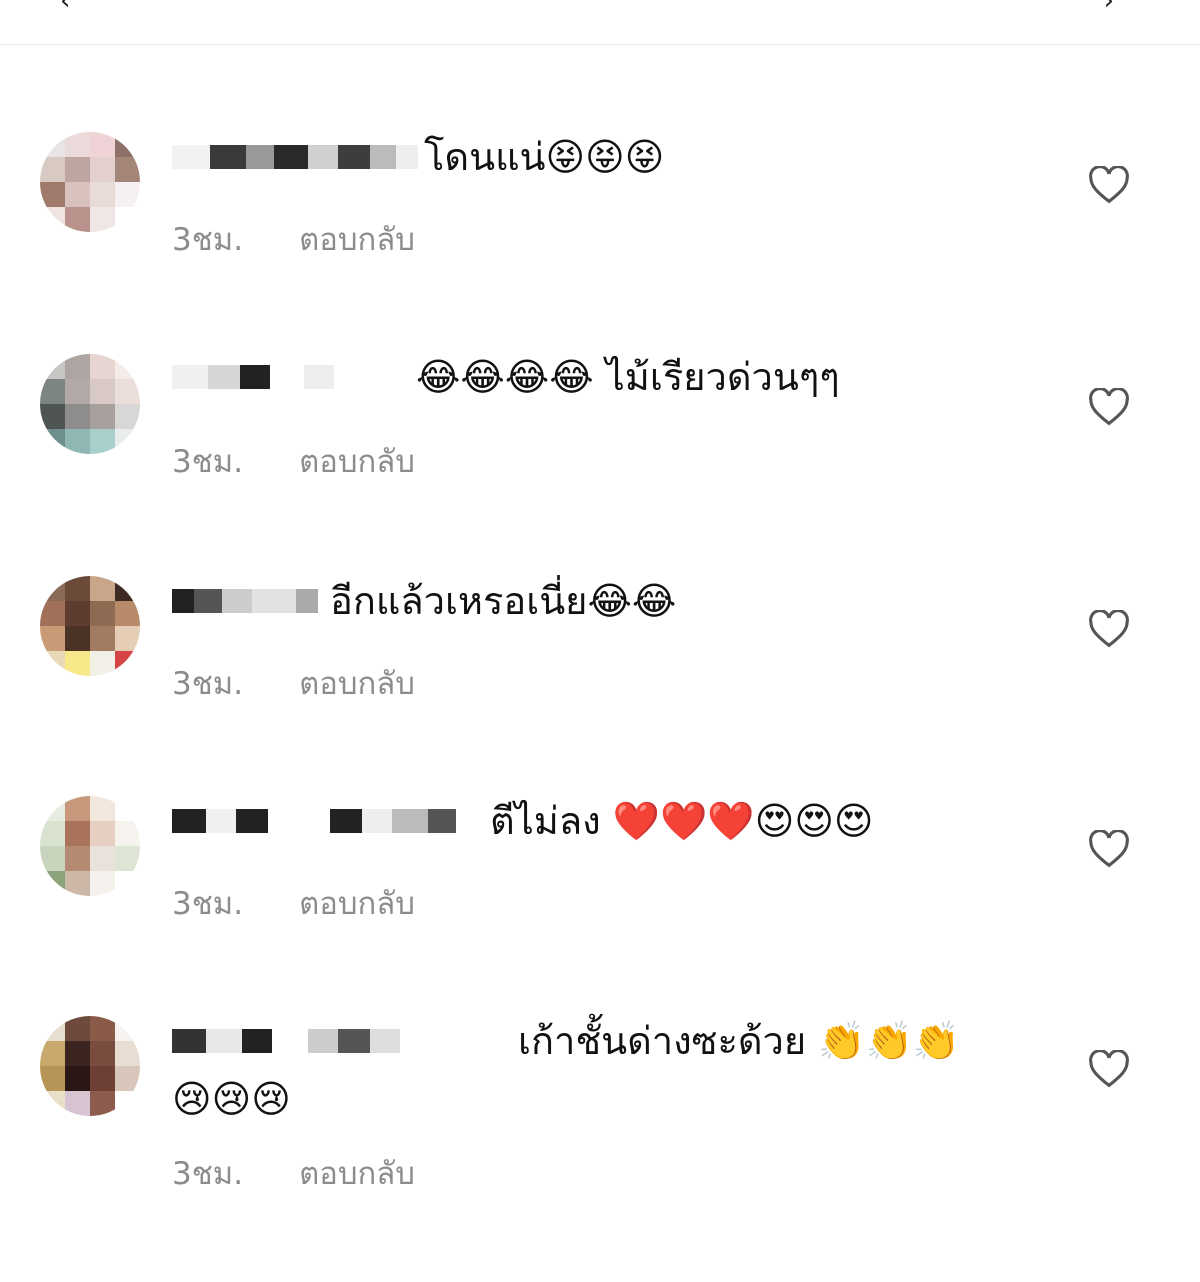  Describe the element at coordinates (65, 8) in the screenshot. I see `back-icon: ‹` at that location.